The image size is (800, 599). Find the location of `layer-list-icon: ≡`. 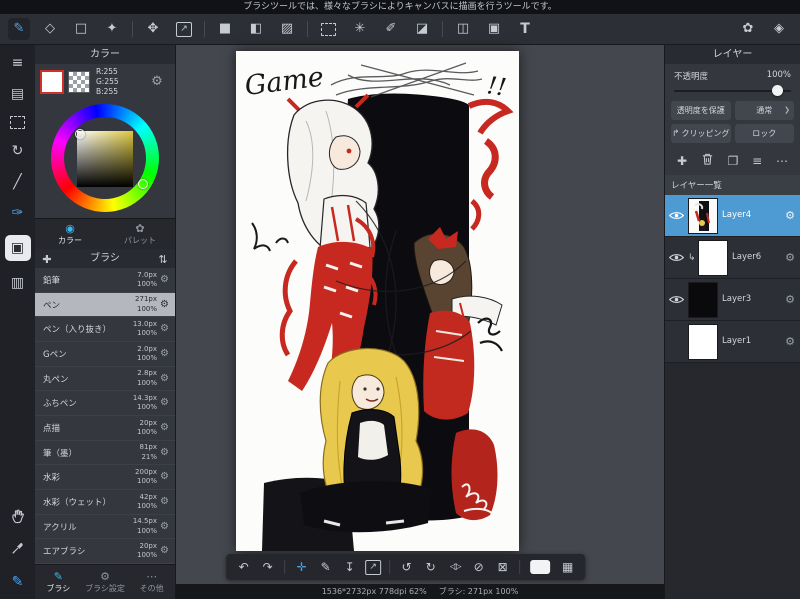

layer-list-icon: ≡ is located at coordinates (757, 161).